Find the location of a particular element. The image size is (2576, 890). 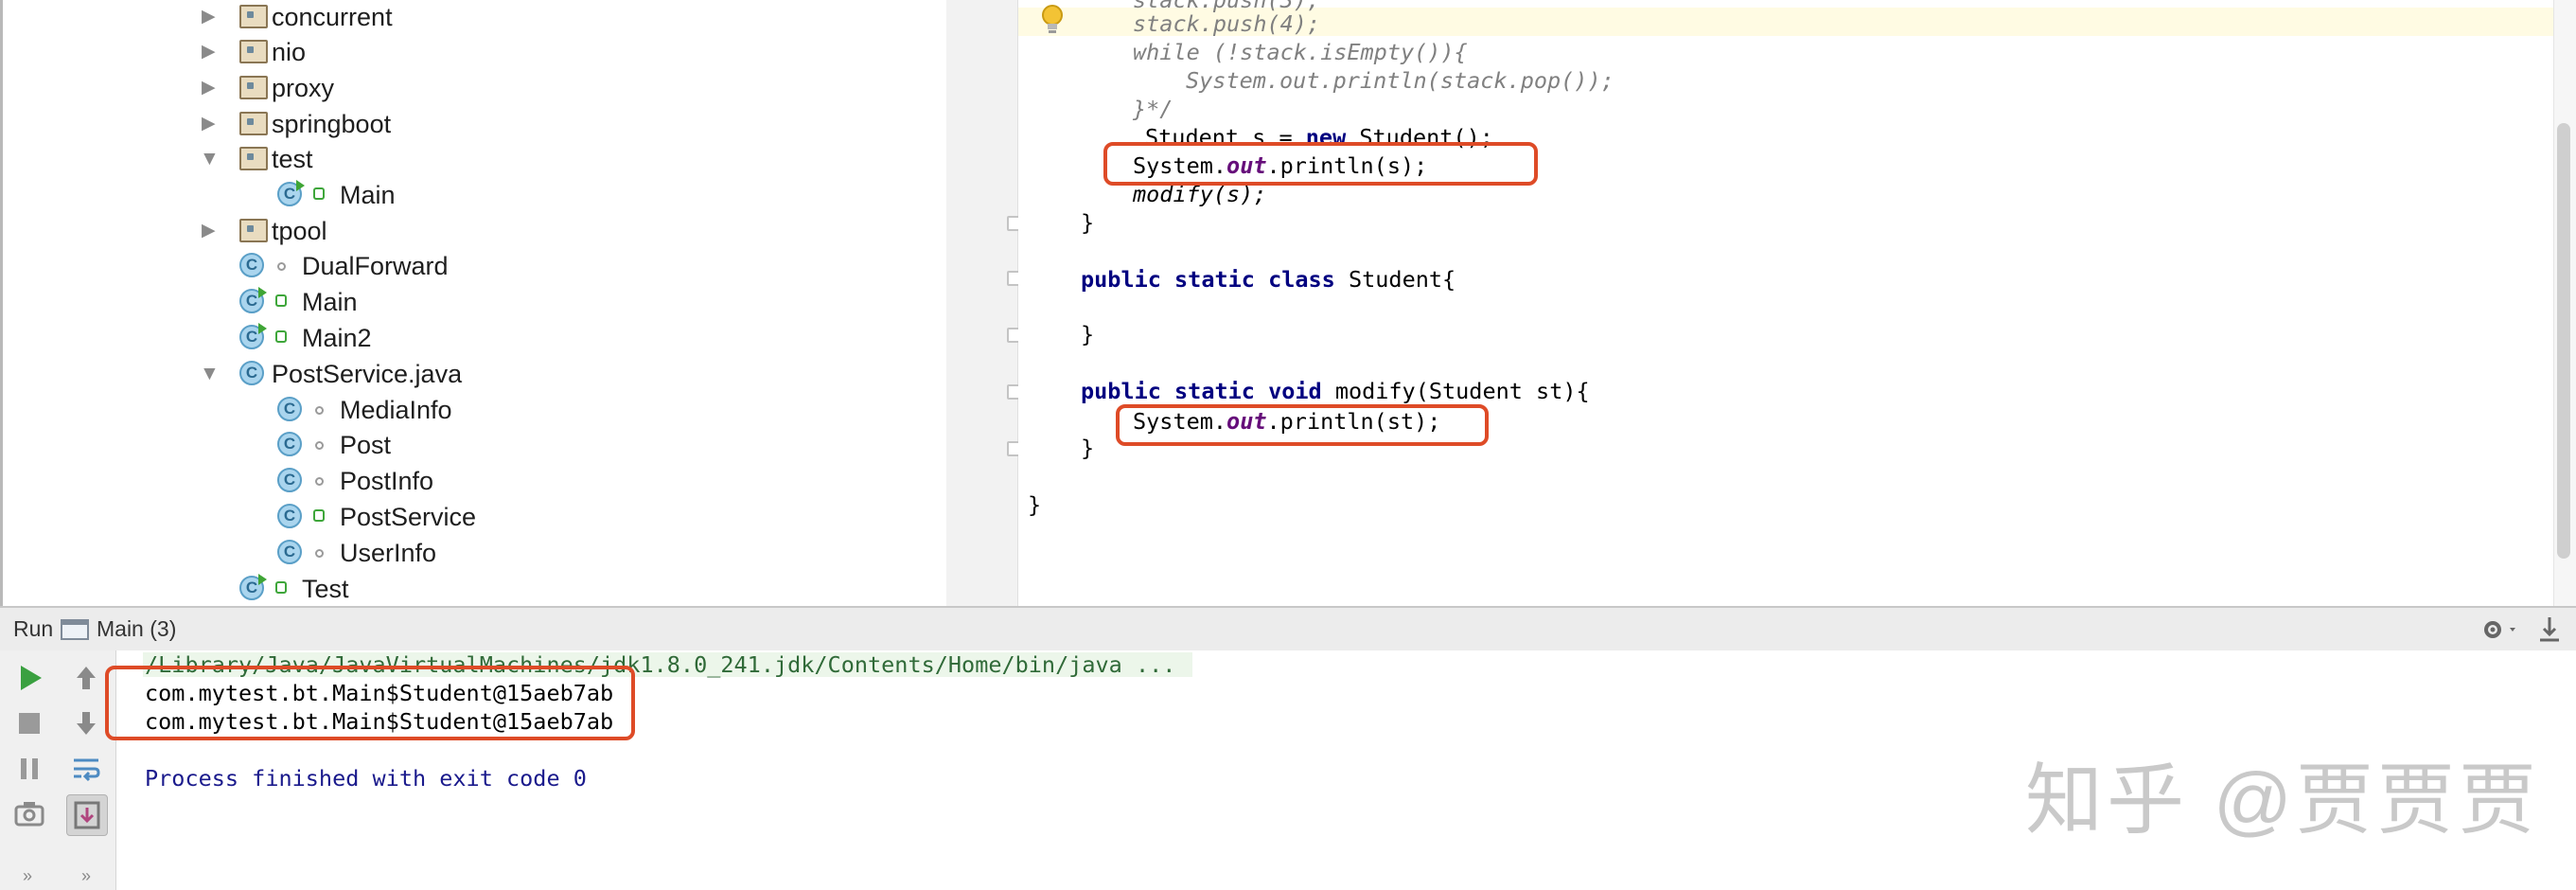

tree-item-proxy: ▶ proxy is located at coordinates (471, 88).